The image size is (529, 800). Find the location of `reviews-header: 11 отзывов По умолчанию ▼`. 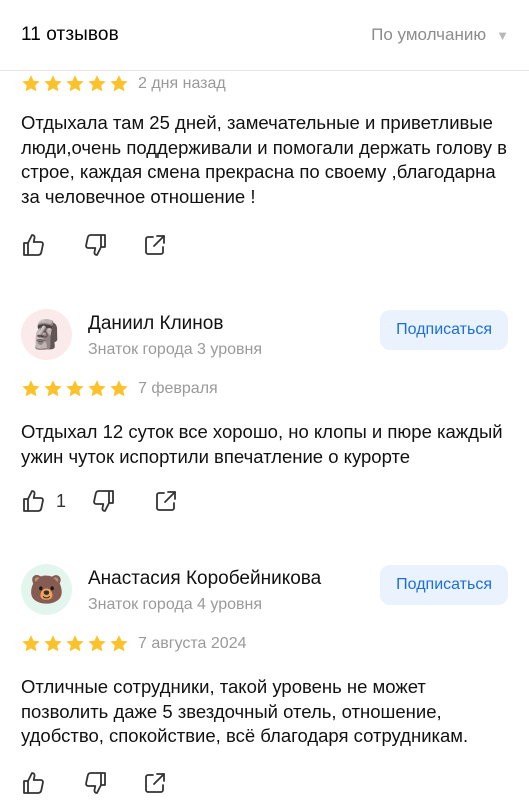

reviews-header: 11 отзывов По умолчанию ▼ is located at coordinates (264, 35).